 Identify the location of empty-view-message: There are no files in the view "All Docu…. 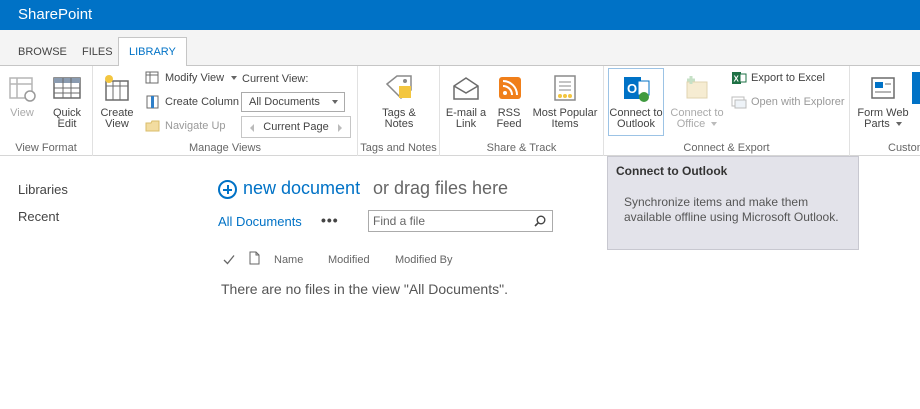
(364, 289).